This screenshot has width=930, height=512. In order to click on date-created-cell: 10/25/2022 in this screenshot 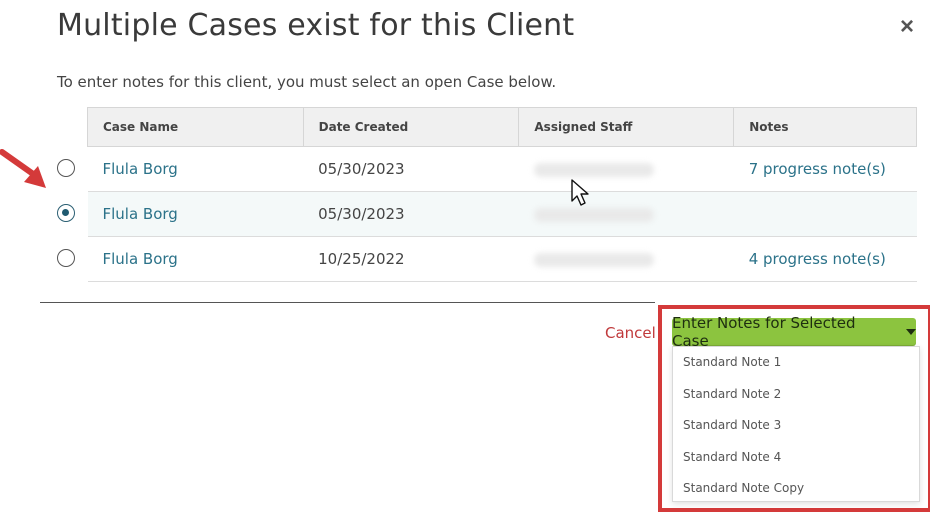, I will do `click(411, 259)`.